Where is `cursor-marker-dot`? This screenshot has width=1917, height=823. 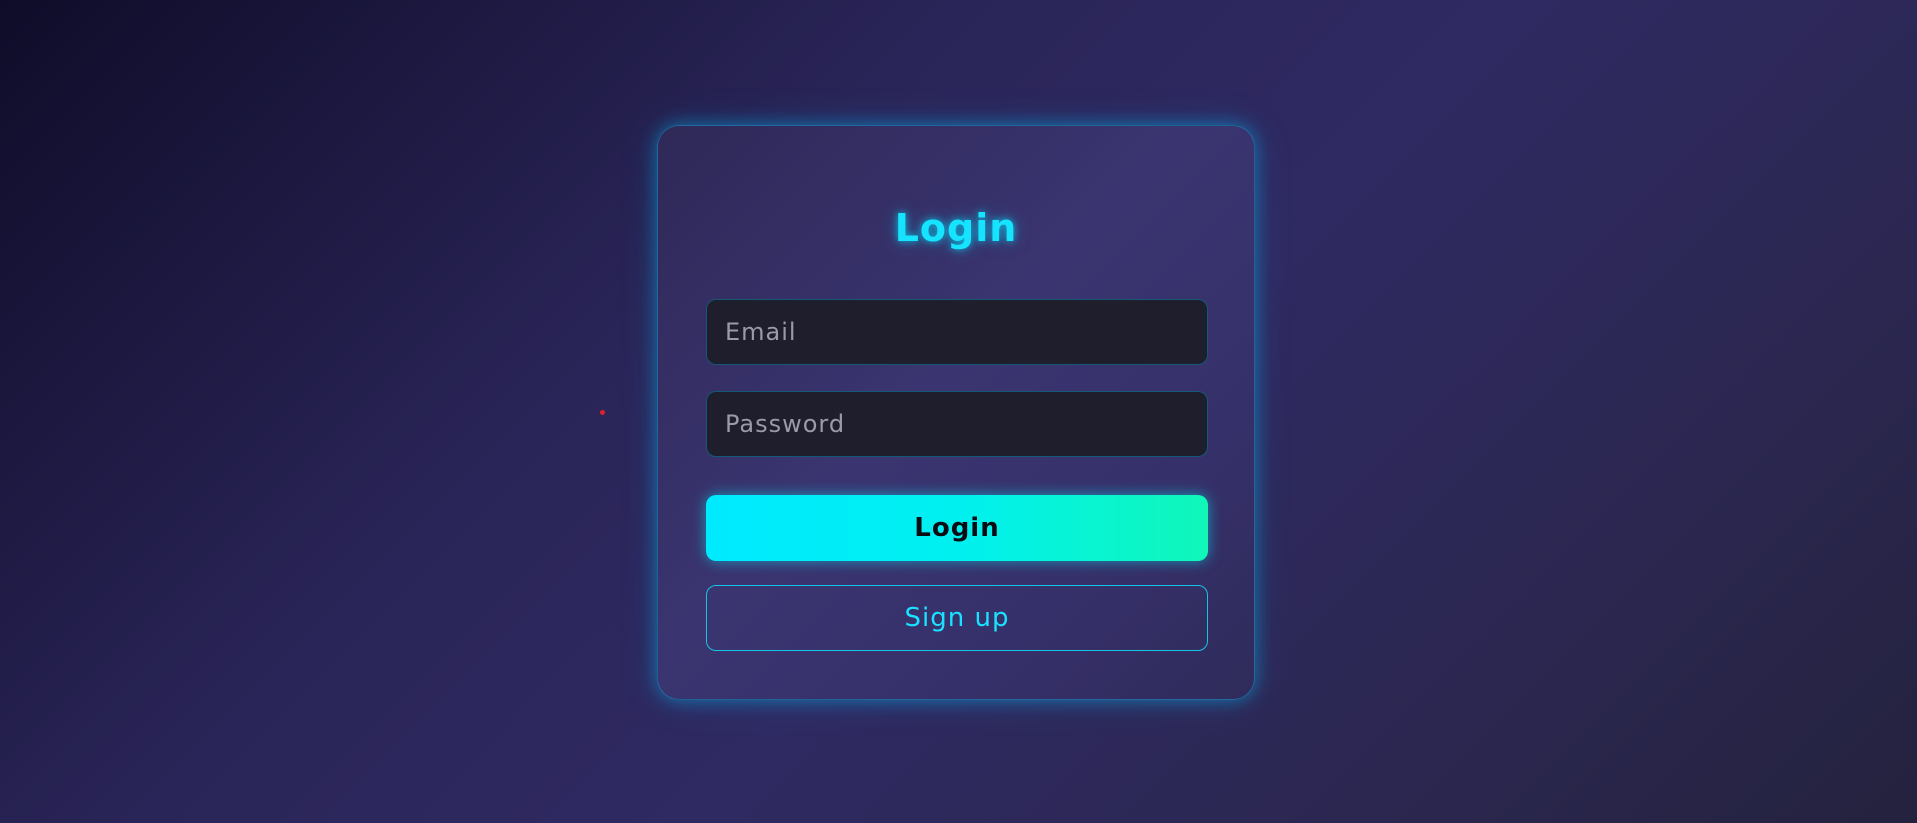
cursor-marker-dot is located at coordinates (602, 412).